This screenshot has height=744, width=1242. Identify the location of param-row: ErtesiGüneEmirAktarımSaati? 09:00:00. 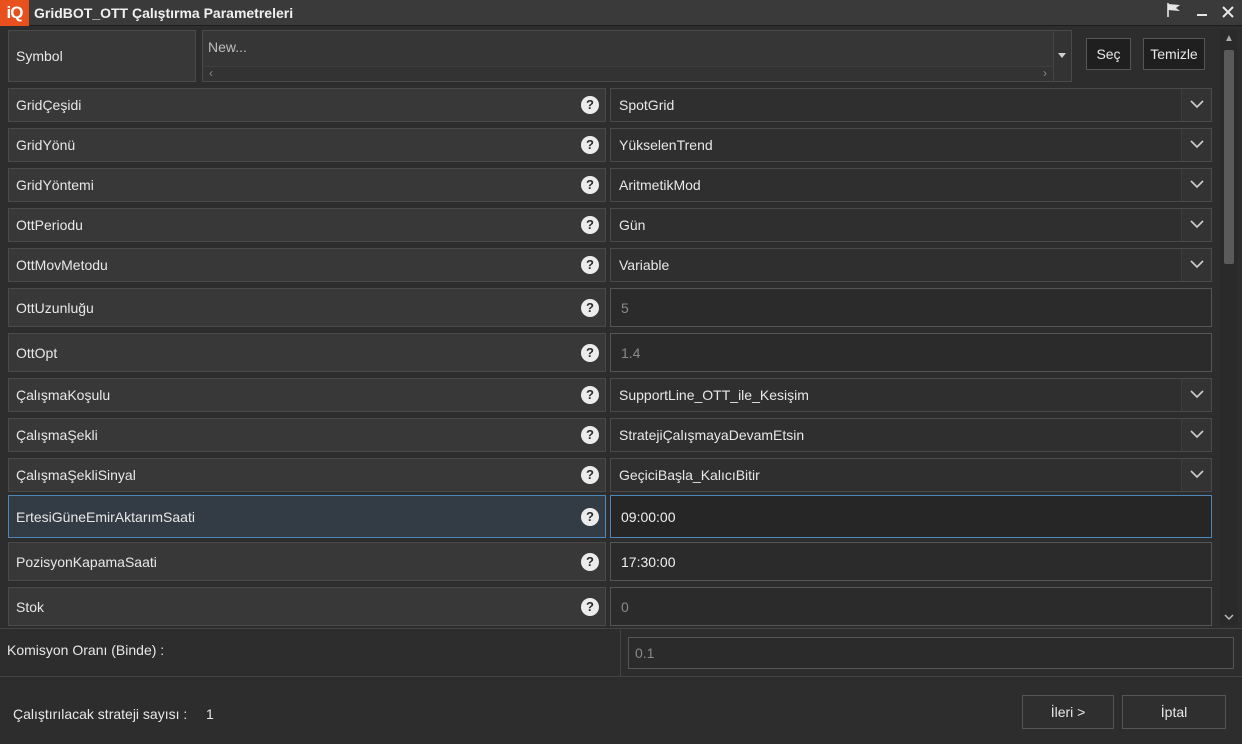
(610, 516).